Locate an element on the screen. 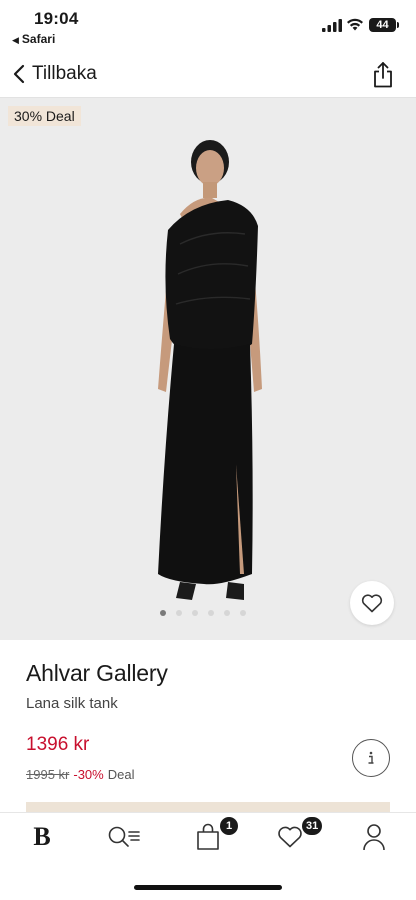 This screenshot has height=900, width=416. tab-wishlist: 31 is located at coordinates (296, 836).